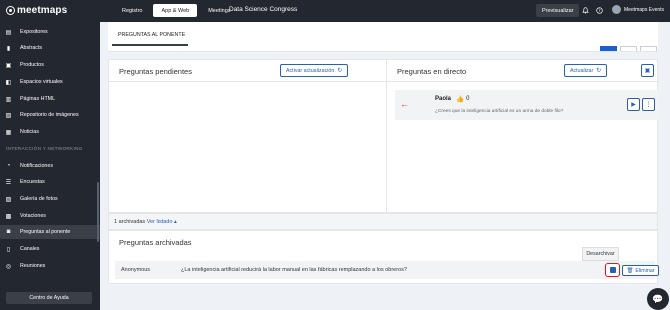  Describe the element at coordinates (175, 222) in the screenshot. I see `chevron-up-icon: ▴` at that location.